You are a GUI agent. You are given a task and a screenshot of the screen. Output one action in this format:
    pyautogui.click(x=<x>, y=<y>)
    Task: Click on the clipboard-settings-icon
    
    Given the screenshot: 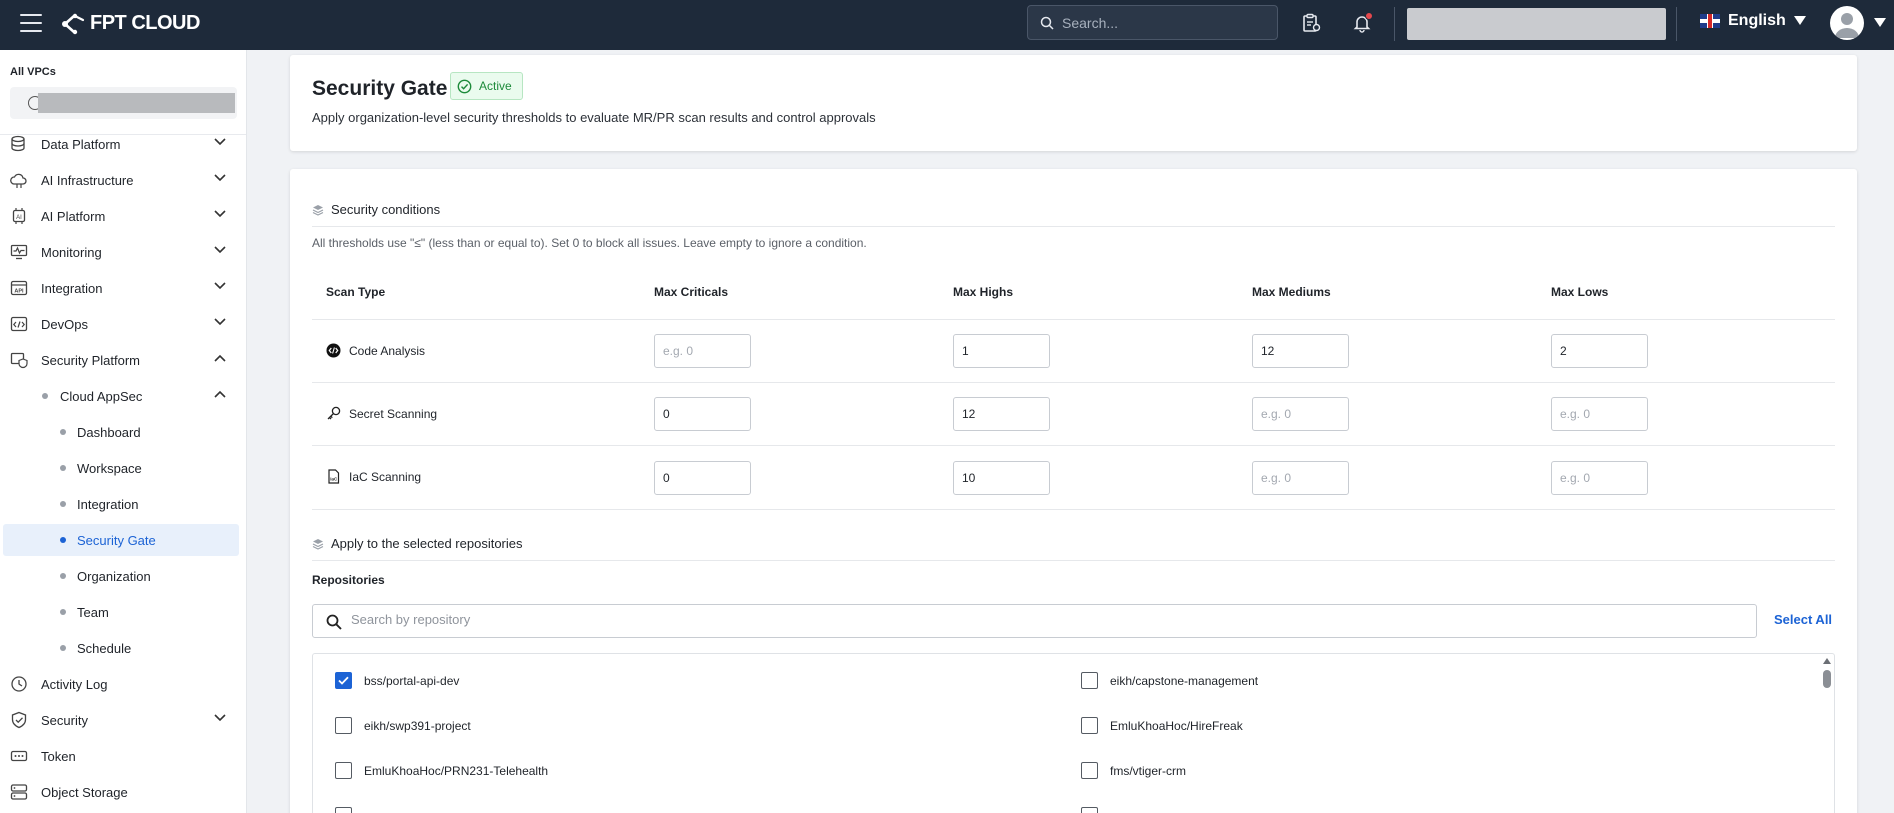 What is the action you would take?
    pyautogui.click(x=1311, y=23)
    